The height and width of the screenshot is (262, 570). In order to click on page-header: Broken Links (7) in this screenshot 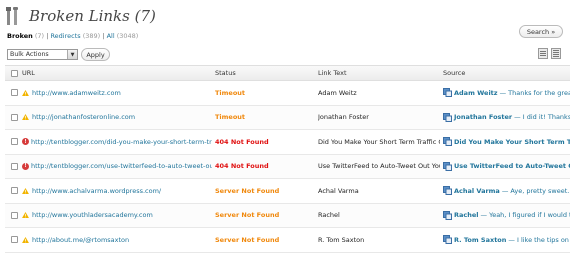, I will do `click(80, 16)`.